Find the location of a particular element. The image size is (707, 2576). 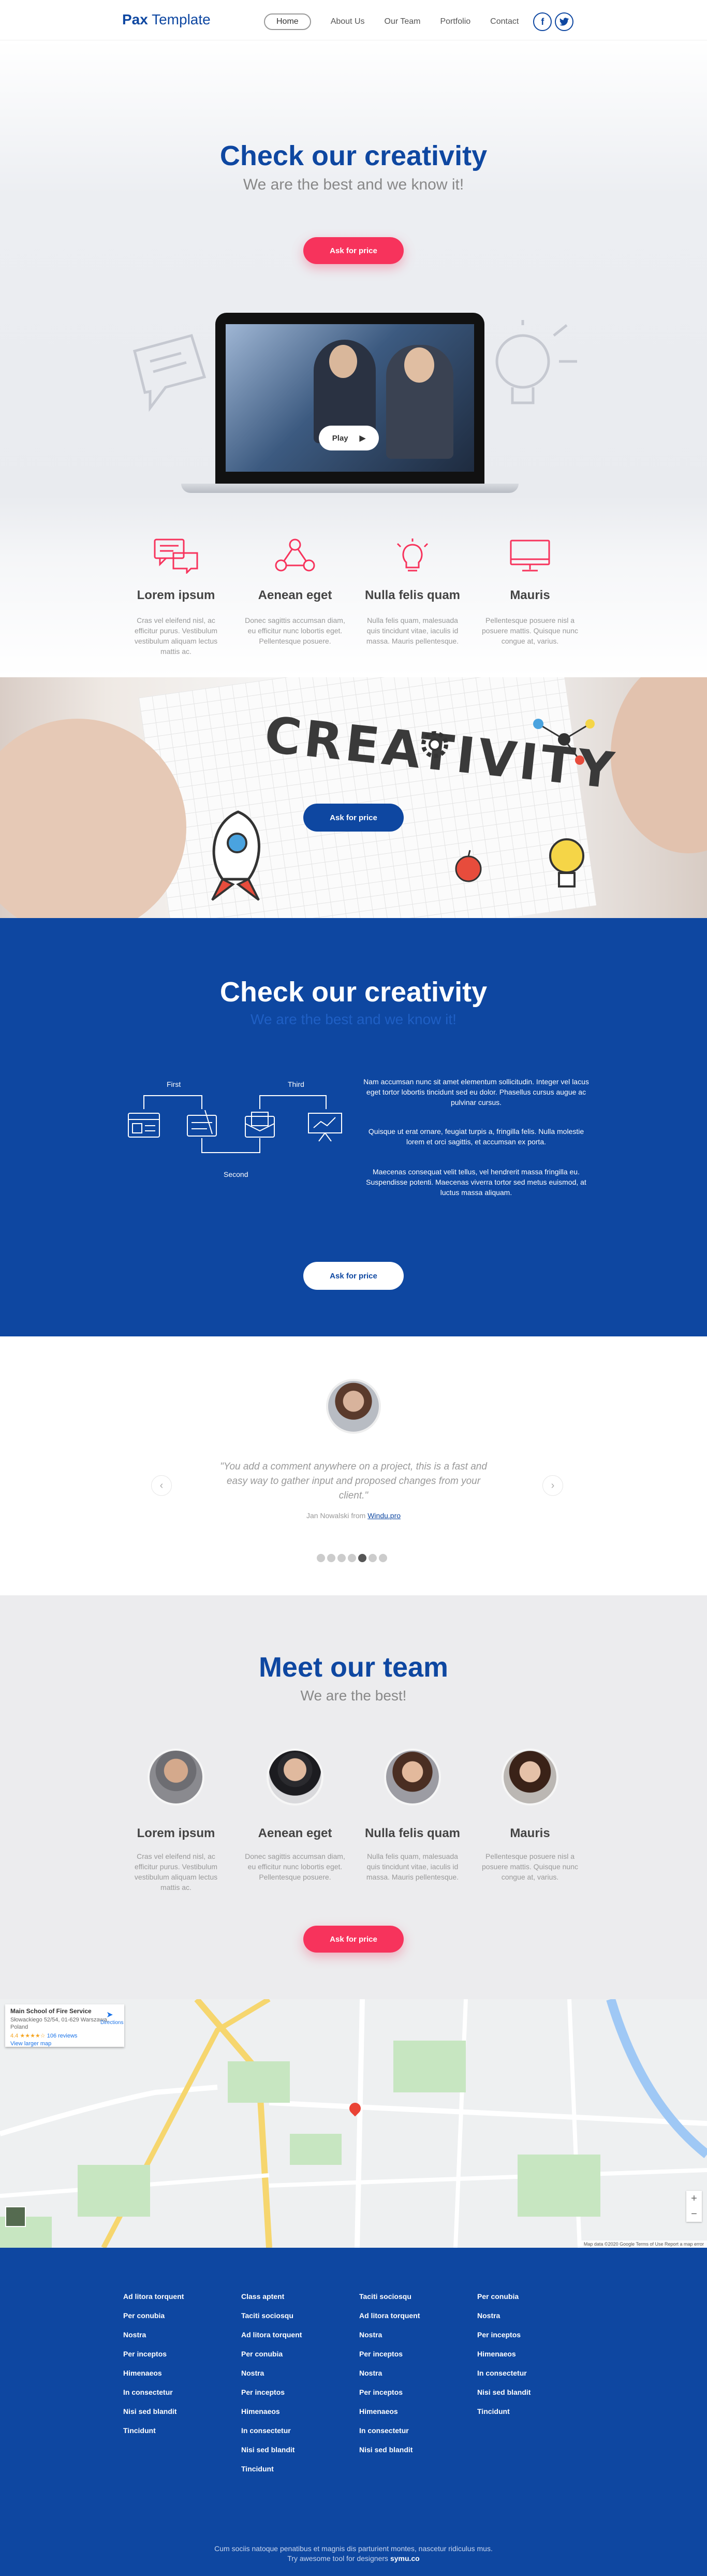

nav-our-team: Our Team is located at coordinates (403, 21).